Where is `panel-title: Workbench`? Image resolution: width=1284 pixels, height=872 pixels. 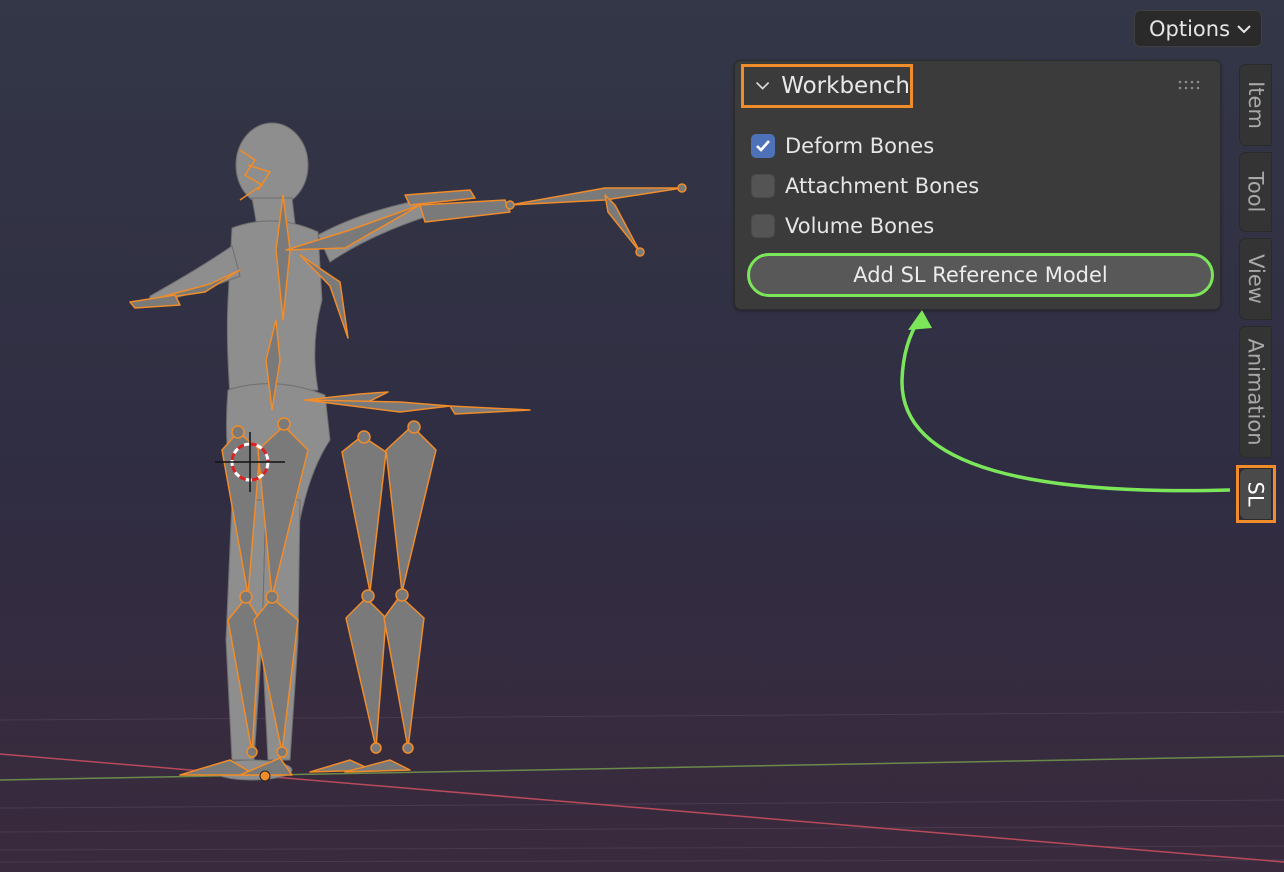
panel-title: Workbench is located at coordinates (845, 86).